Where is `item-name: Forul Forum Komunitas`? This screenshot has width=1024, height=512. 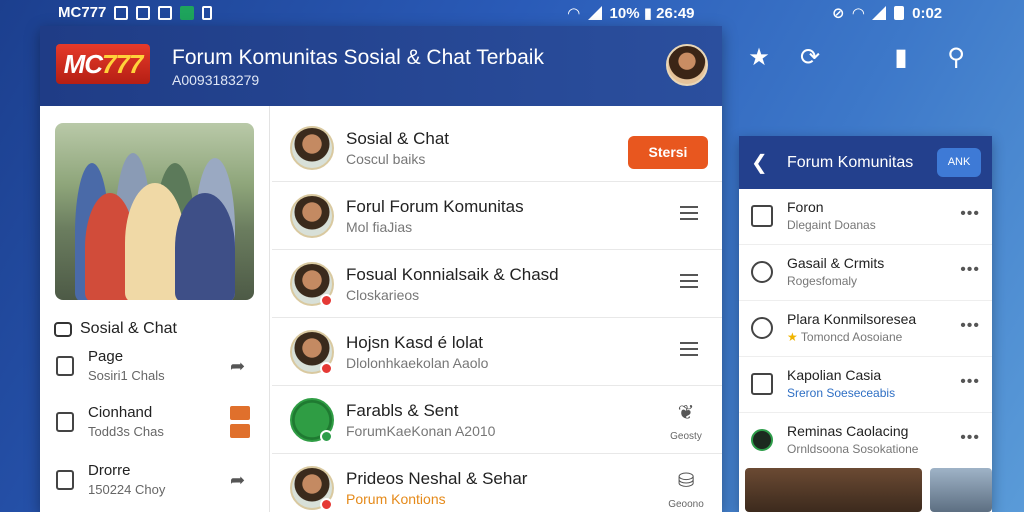 item-name: Forul Forum Komunitas is located at coordinates (435, 206).